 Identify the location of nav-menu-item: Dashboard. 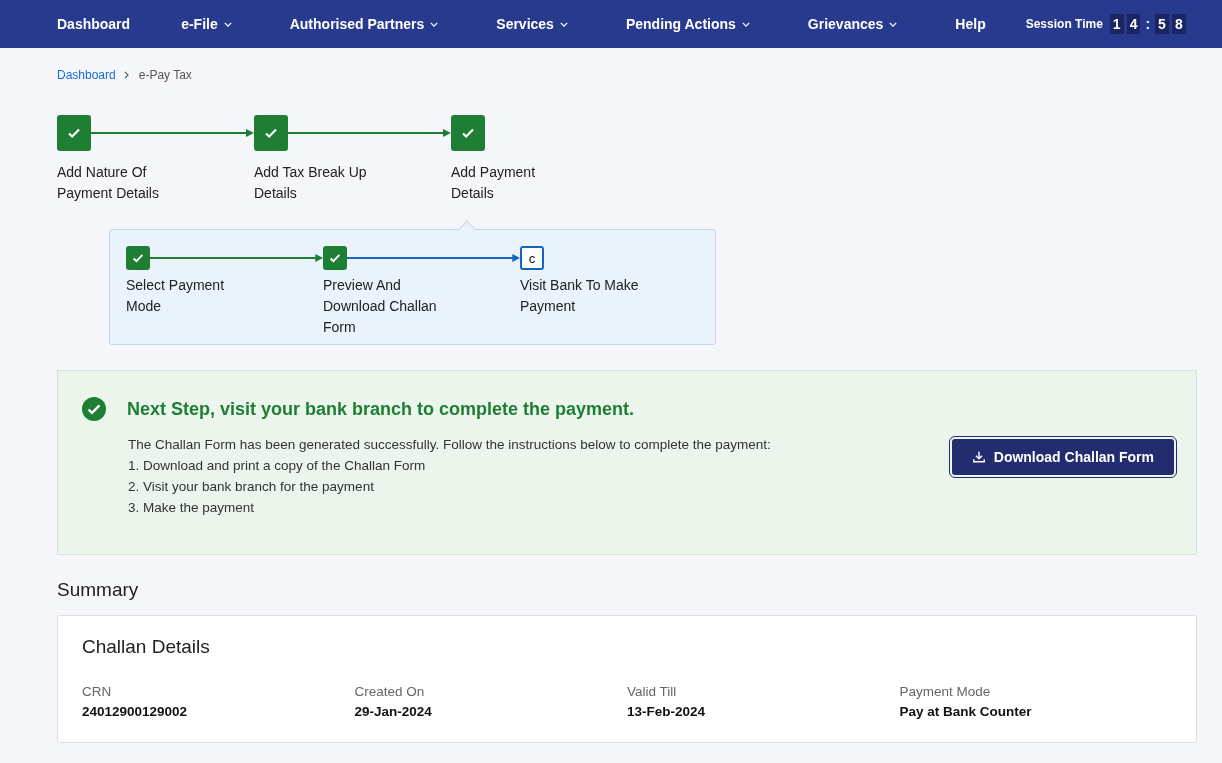
(94, 24).